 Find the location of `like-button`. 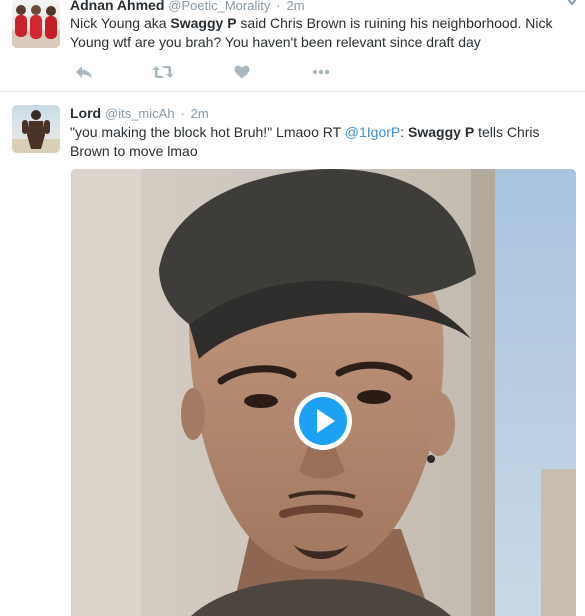

like-button is located at coordinates (242, 72).